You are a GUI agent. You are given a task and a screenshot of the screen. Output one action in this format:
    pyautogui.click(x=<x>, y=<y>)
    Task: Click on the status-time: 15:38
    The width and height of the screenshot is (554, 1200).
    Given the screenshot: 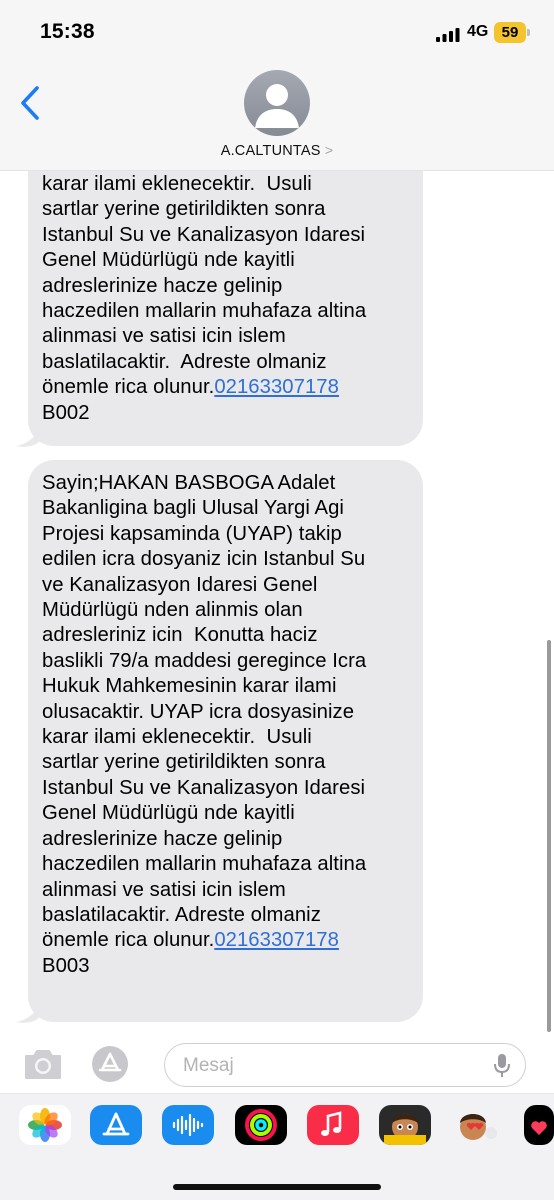 What is the action you would take?
    pyautogui.click(x=67, y=31)
    